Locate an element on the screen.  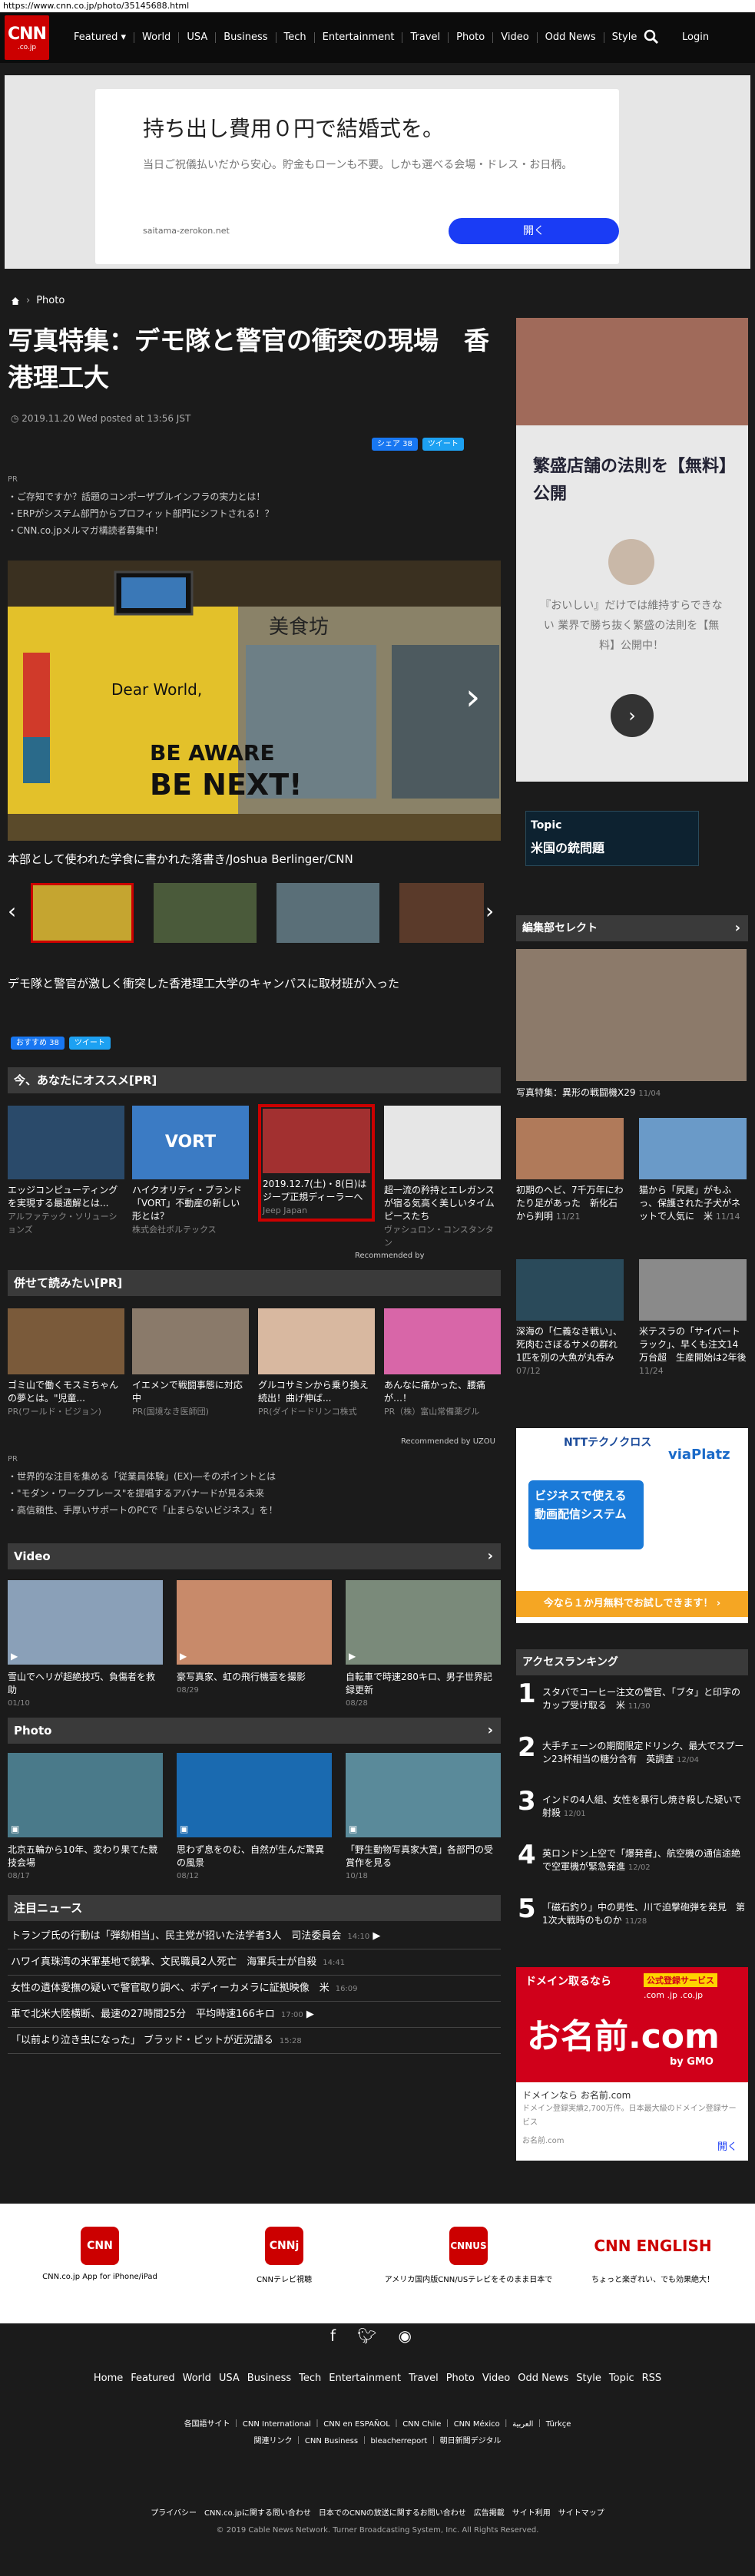
breadcrumb-photo: Photo is located at coordinates (50, 300).